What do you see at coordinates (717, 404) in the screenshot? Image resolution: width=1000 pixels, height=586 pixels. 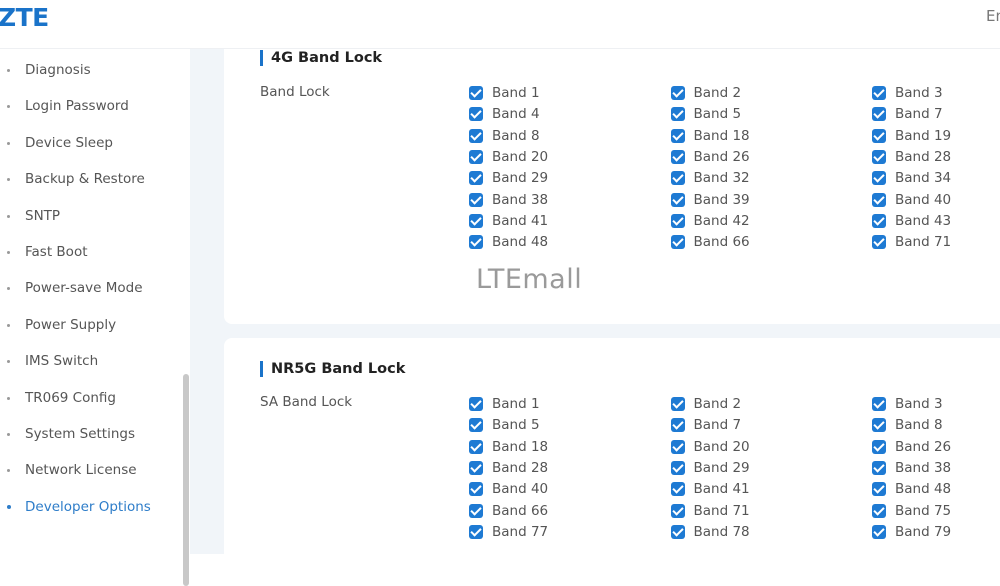 I see `band-label: Band 2` at bounding box center [717, 404].